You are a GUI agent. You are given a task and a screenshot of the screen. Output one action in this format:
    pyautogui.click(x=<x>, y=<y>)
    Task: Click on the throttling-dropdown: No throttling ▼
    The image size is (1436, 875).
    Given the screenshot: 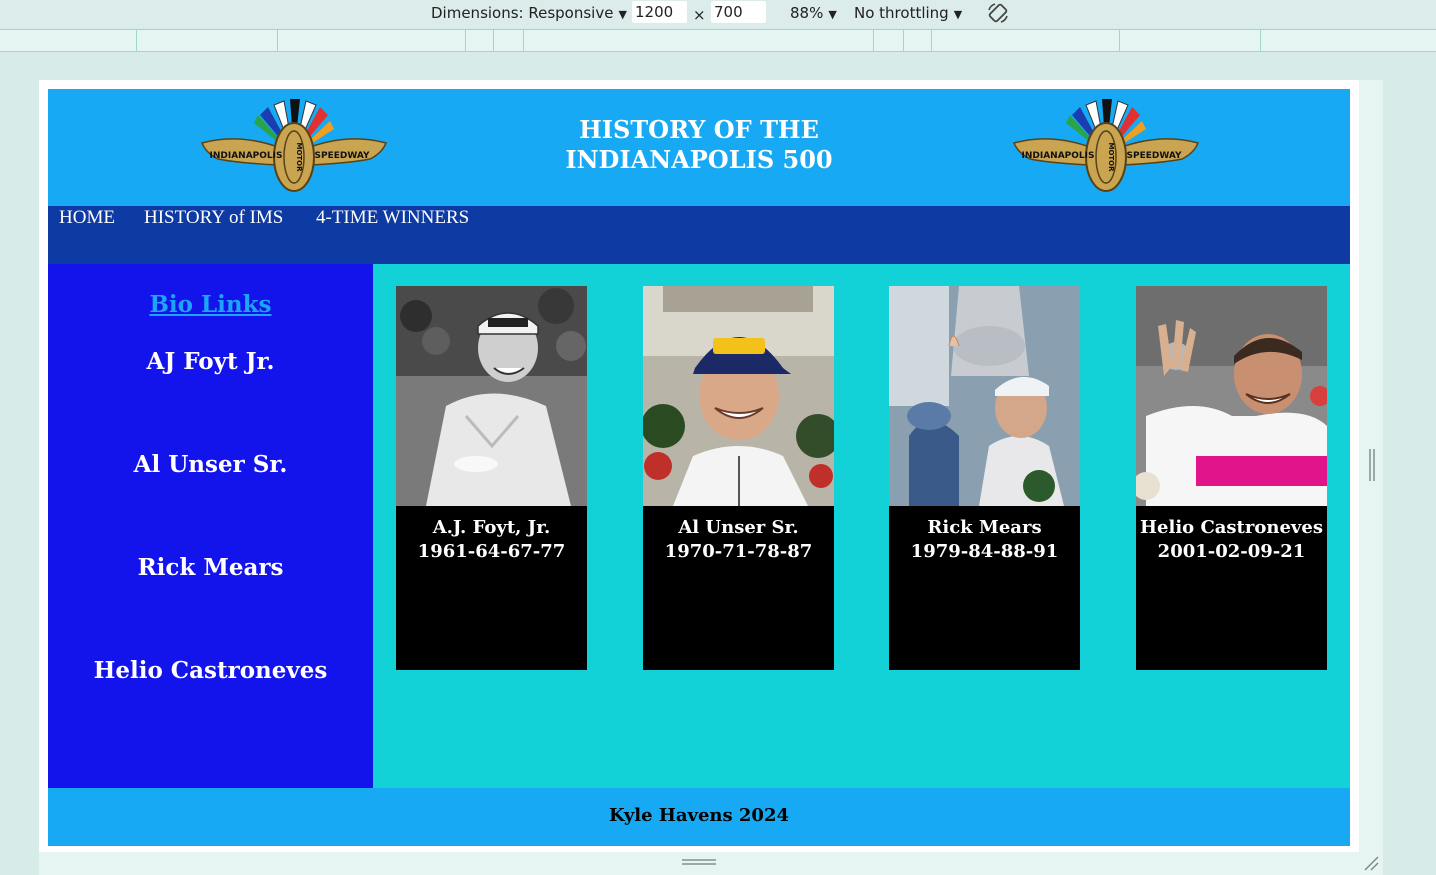 What is the action you would take?
    pyautogui.click(x=908, y=13)
    